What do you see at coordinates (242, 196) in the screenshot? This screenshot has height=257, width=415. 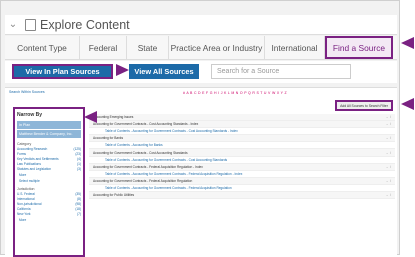 I see `list-item: Accounting for Public Utilities ⌄ i` at bounding box center [242, 196].